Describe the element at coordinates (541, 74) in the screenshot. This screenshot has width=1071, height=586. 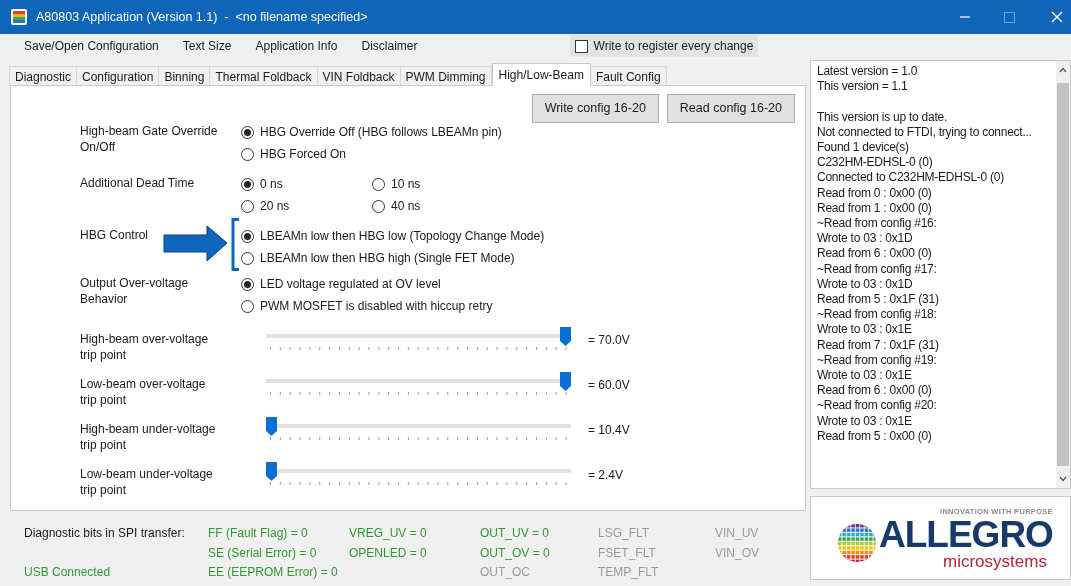
I see `tab: High/Low-Beam` at that location.